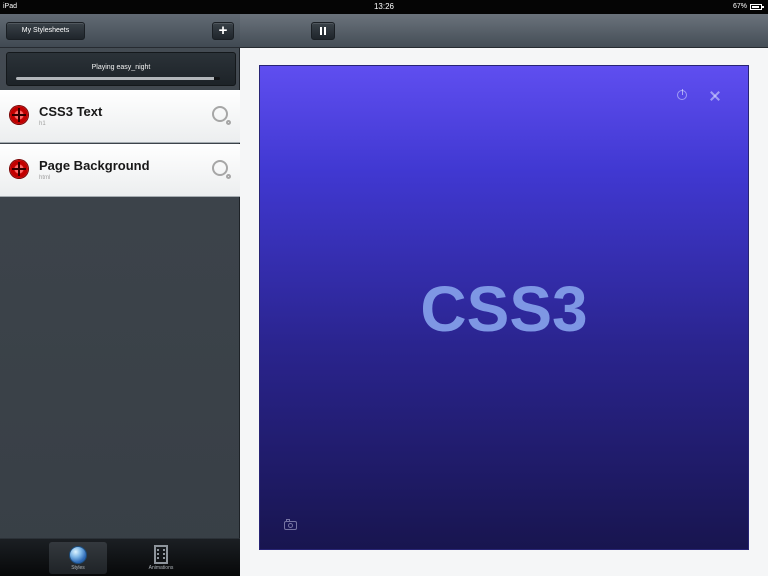 The image size is (768, 576). I want to click on playback-status-text: Playing easy_night, so click(121, 67).